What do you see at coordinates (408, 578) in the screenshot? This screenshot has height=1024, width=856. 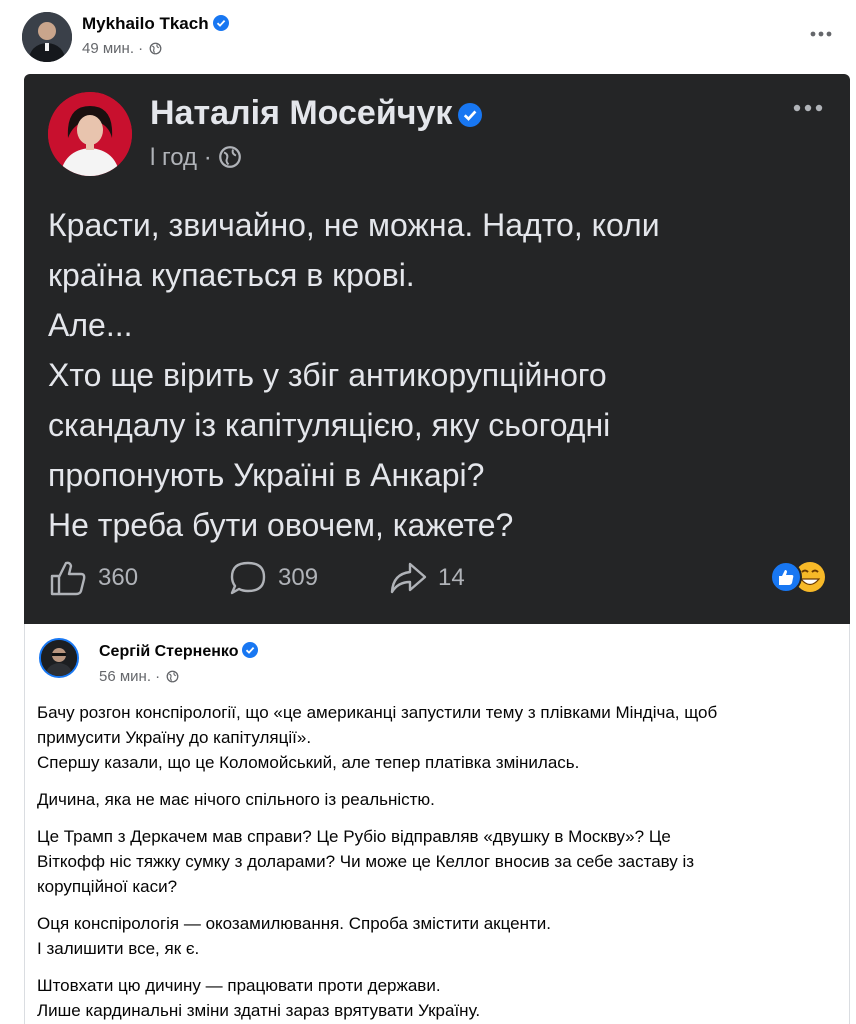 I see `share-arrow-icon` at bounding box center [408, 578].